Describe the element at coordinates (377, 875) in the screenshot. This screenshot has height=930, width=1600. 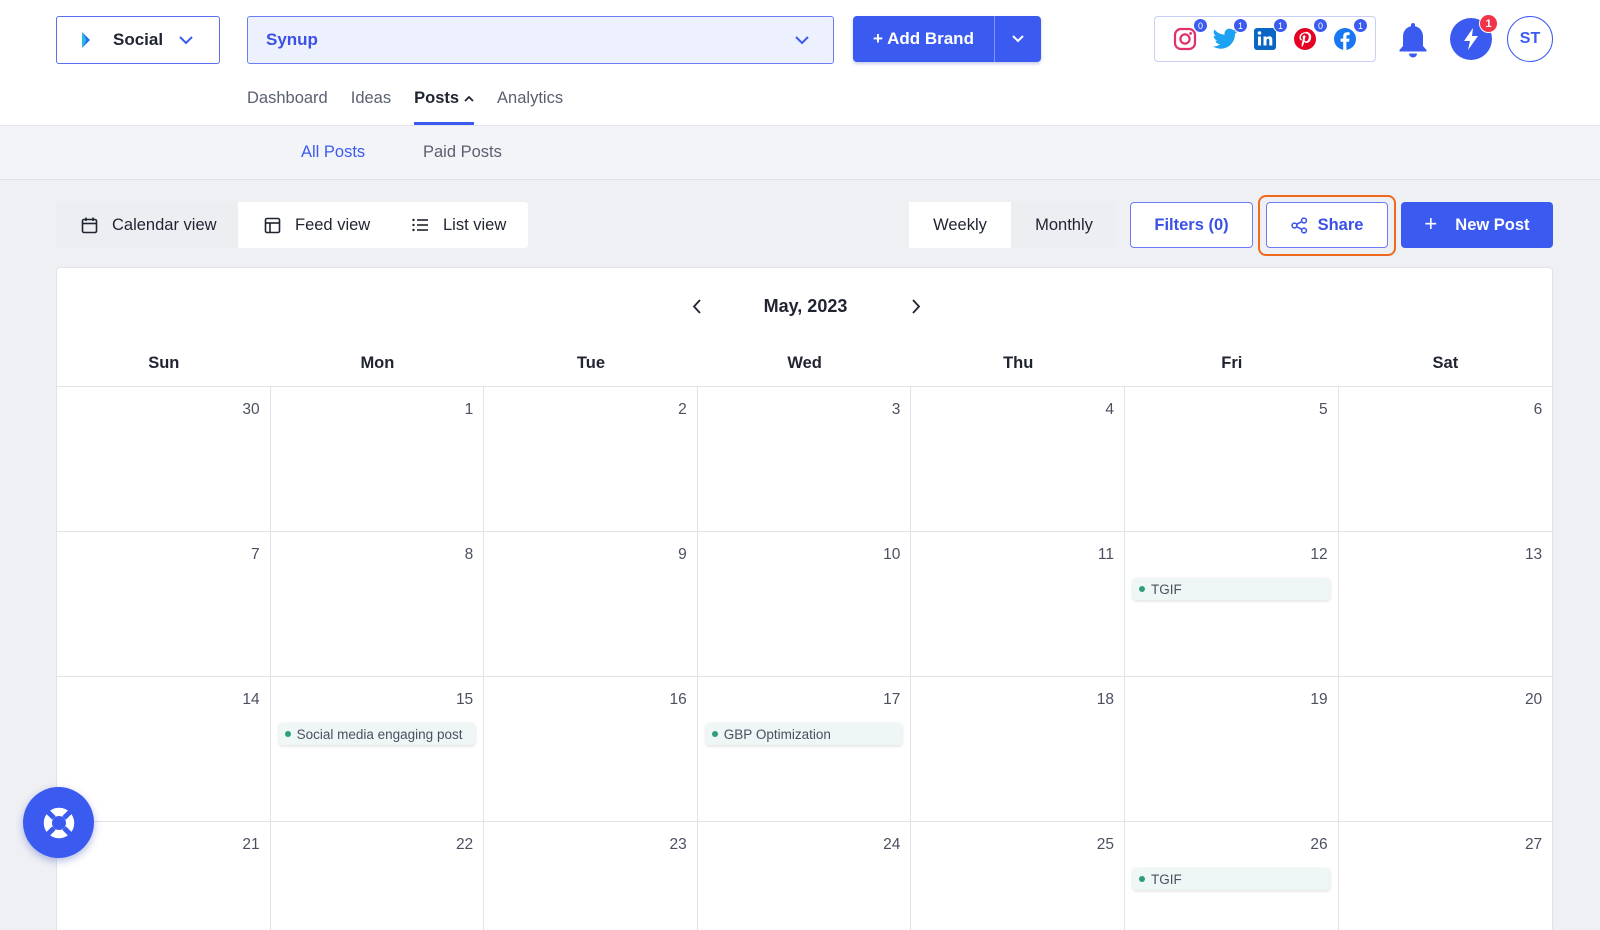
I see `calendar-day-cell: 22` at that location.